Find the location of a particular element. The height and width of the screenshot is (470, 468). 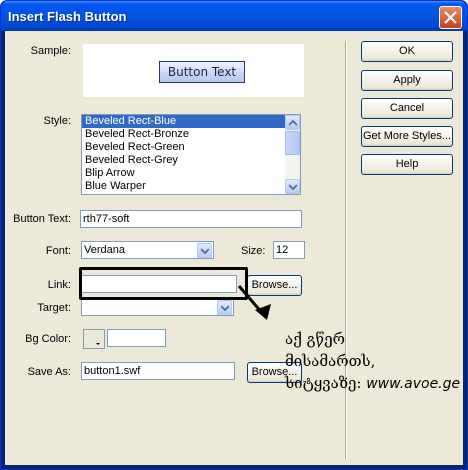

title-bar: Insert Flash Button is located at coordinates (234, 16).